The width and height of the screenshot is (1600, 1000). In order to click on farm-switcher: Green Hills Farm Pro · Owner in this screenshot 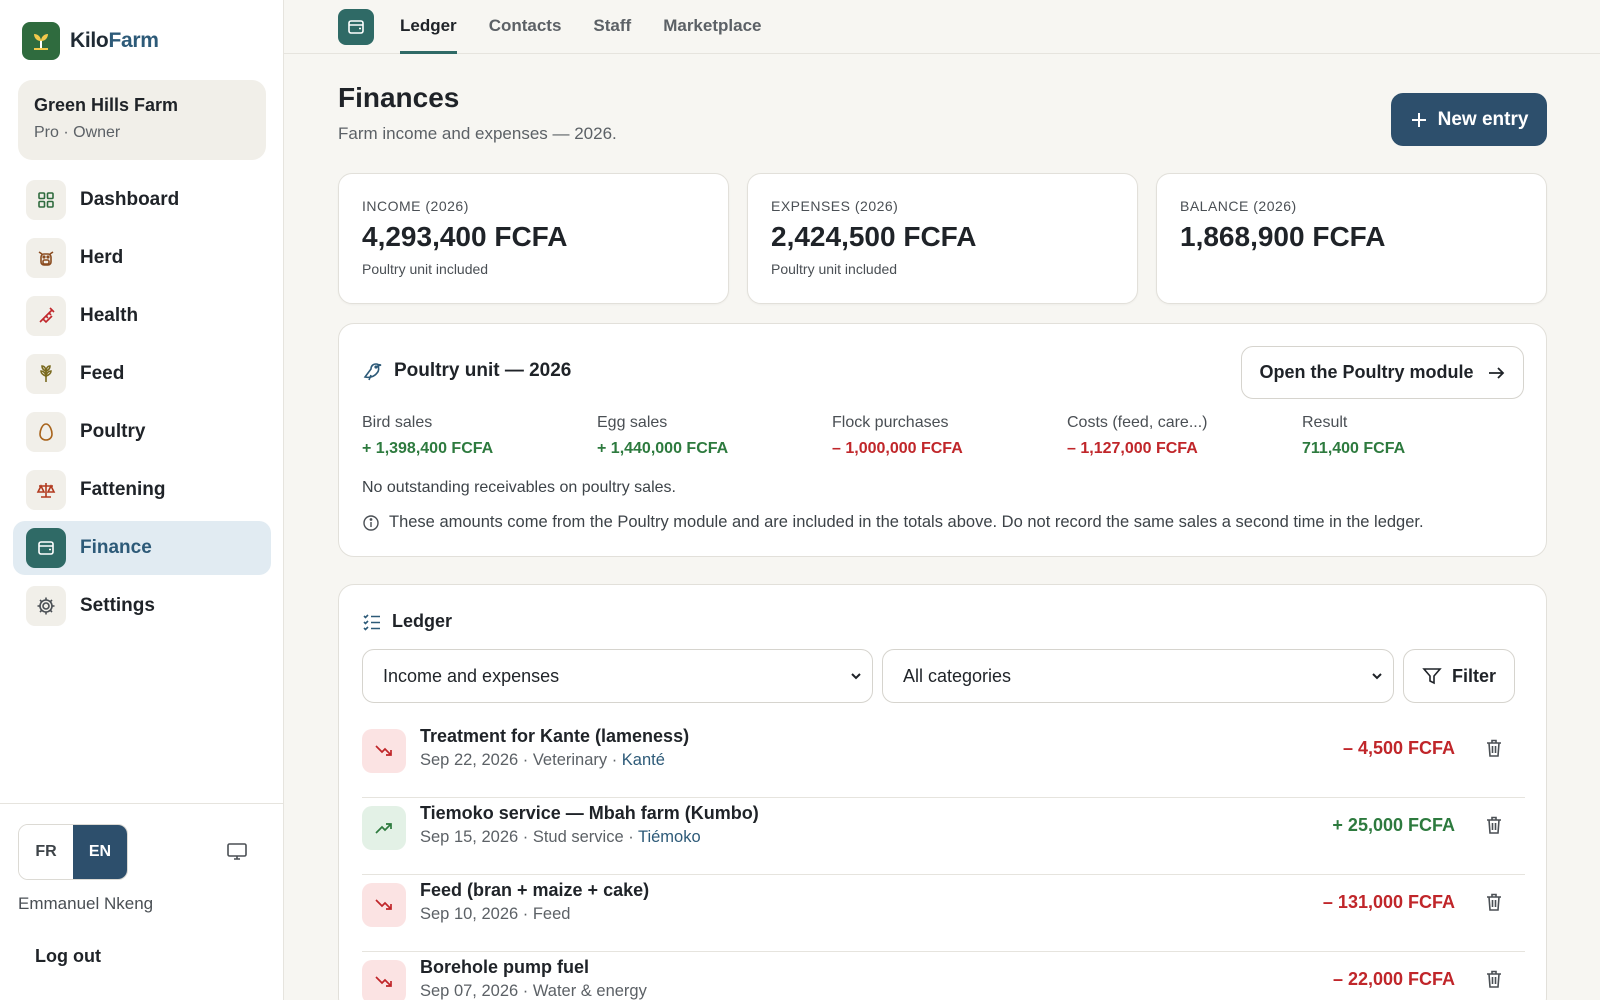, I will do `click(142, 120)`.